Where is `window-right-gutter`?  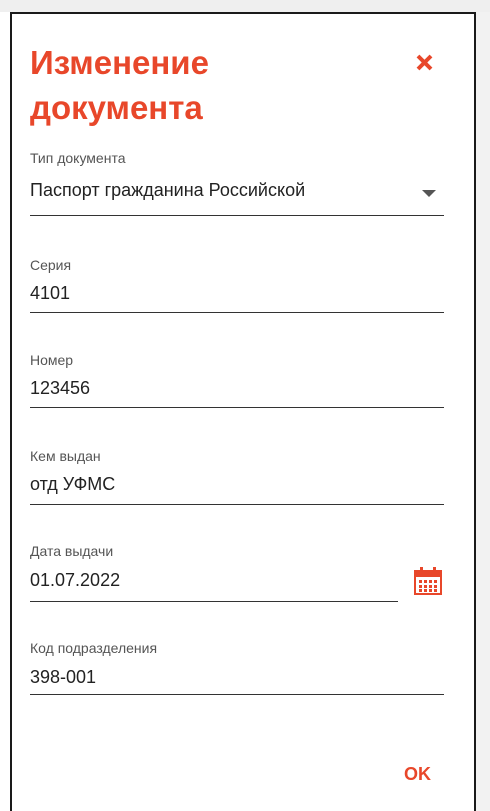 window-right-gutter is located at coordinates (483, 411).